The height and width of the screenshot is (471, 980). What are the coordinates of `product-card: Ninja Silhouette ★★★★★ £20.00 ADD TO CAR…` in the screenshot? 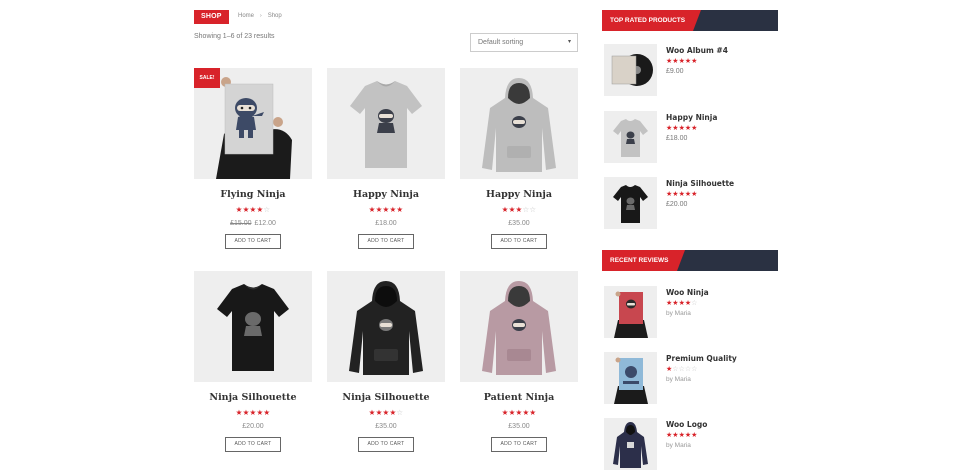 It's located at (253, 361).